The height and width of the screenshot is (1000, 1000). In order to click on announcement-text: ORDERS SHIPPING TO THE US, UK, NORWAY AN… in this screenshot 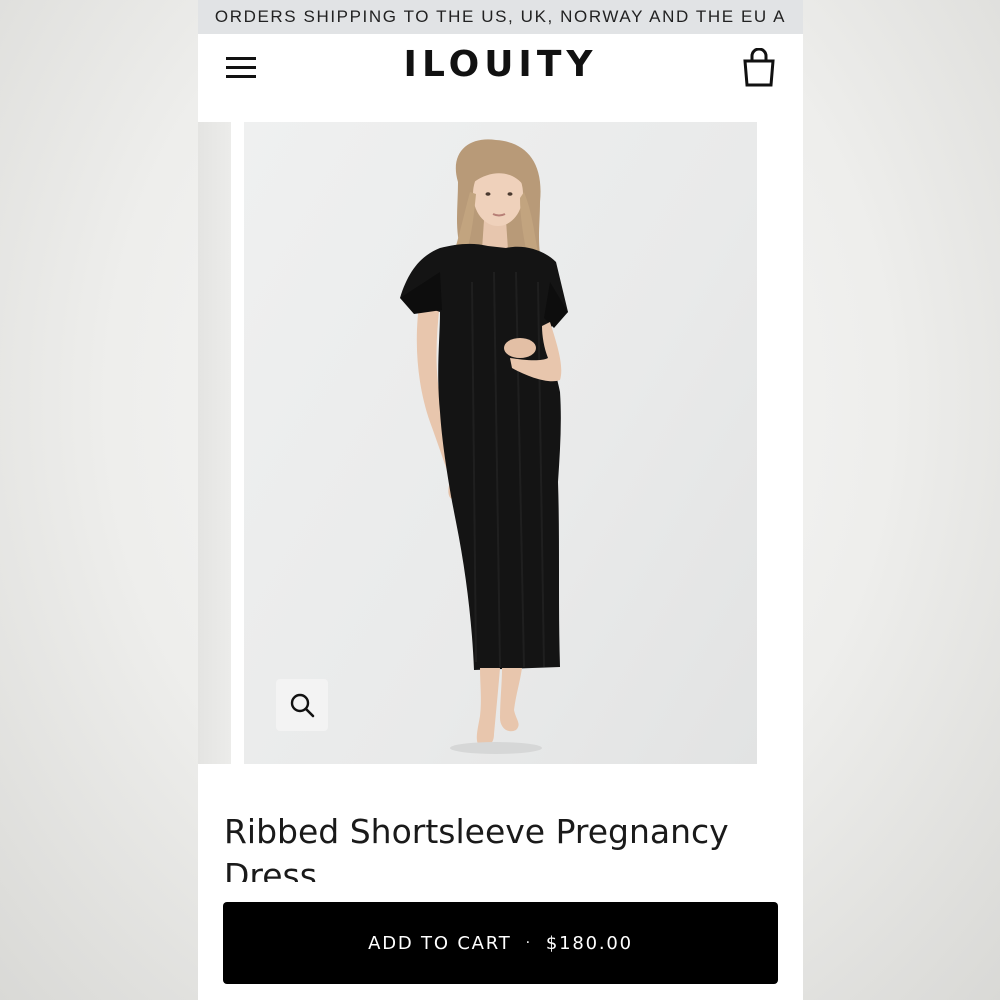, I will do `click(500, 16)`.